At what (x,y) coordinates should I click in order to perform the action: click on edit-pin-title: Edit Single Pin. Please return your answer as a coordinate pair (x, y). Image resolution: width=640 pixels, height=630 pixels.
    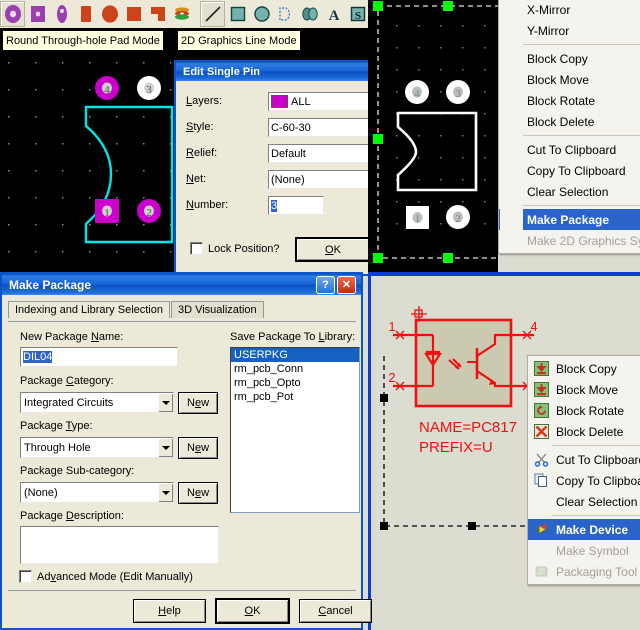
    Looking at the image, I should click on (222, 71).